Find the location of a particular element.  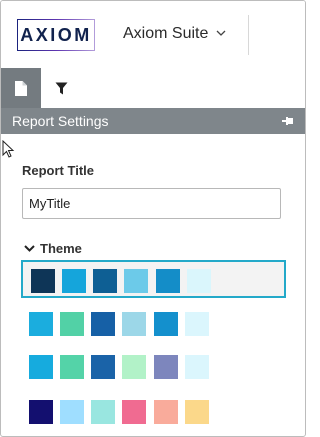

theme-section-toggle: Theme is located at coordinates (52, 248).